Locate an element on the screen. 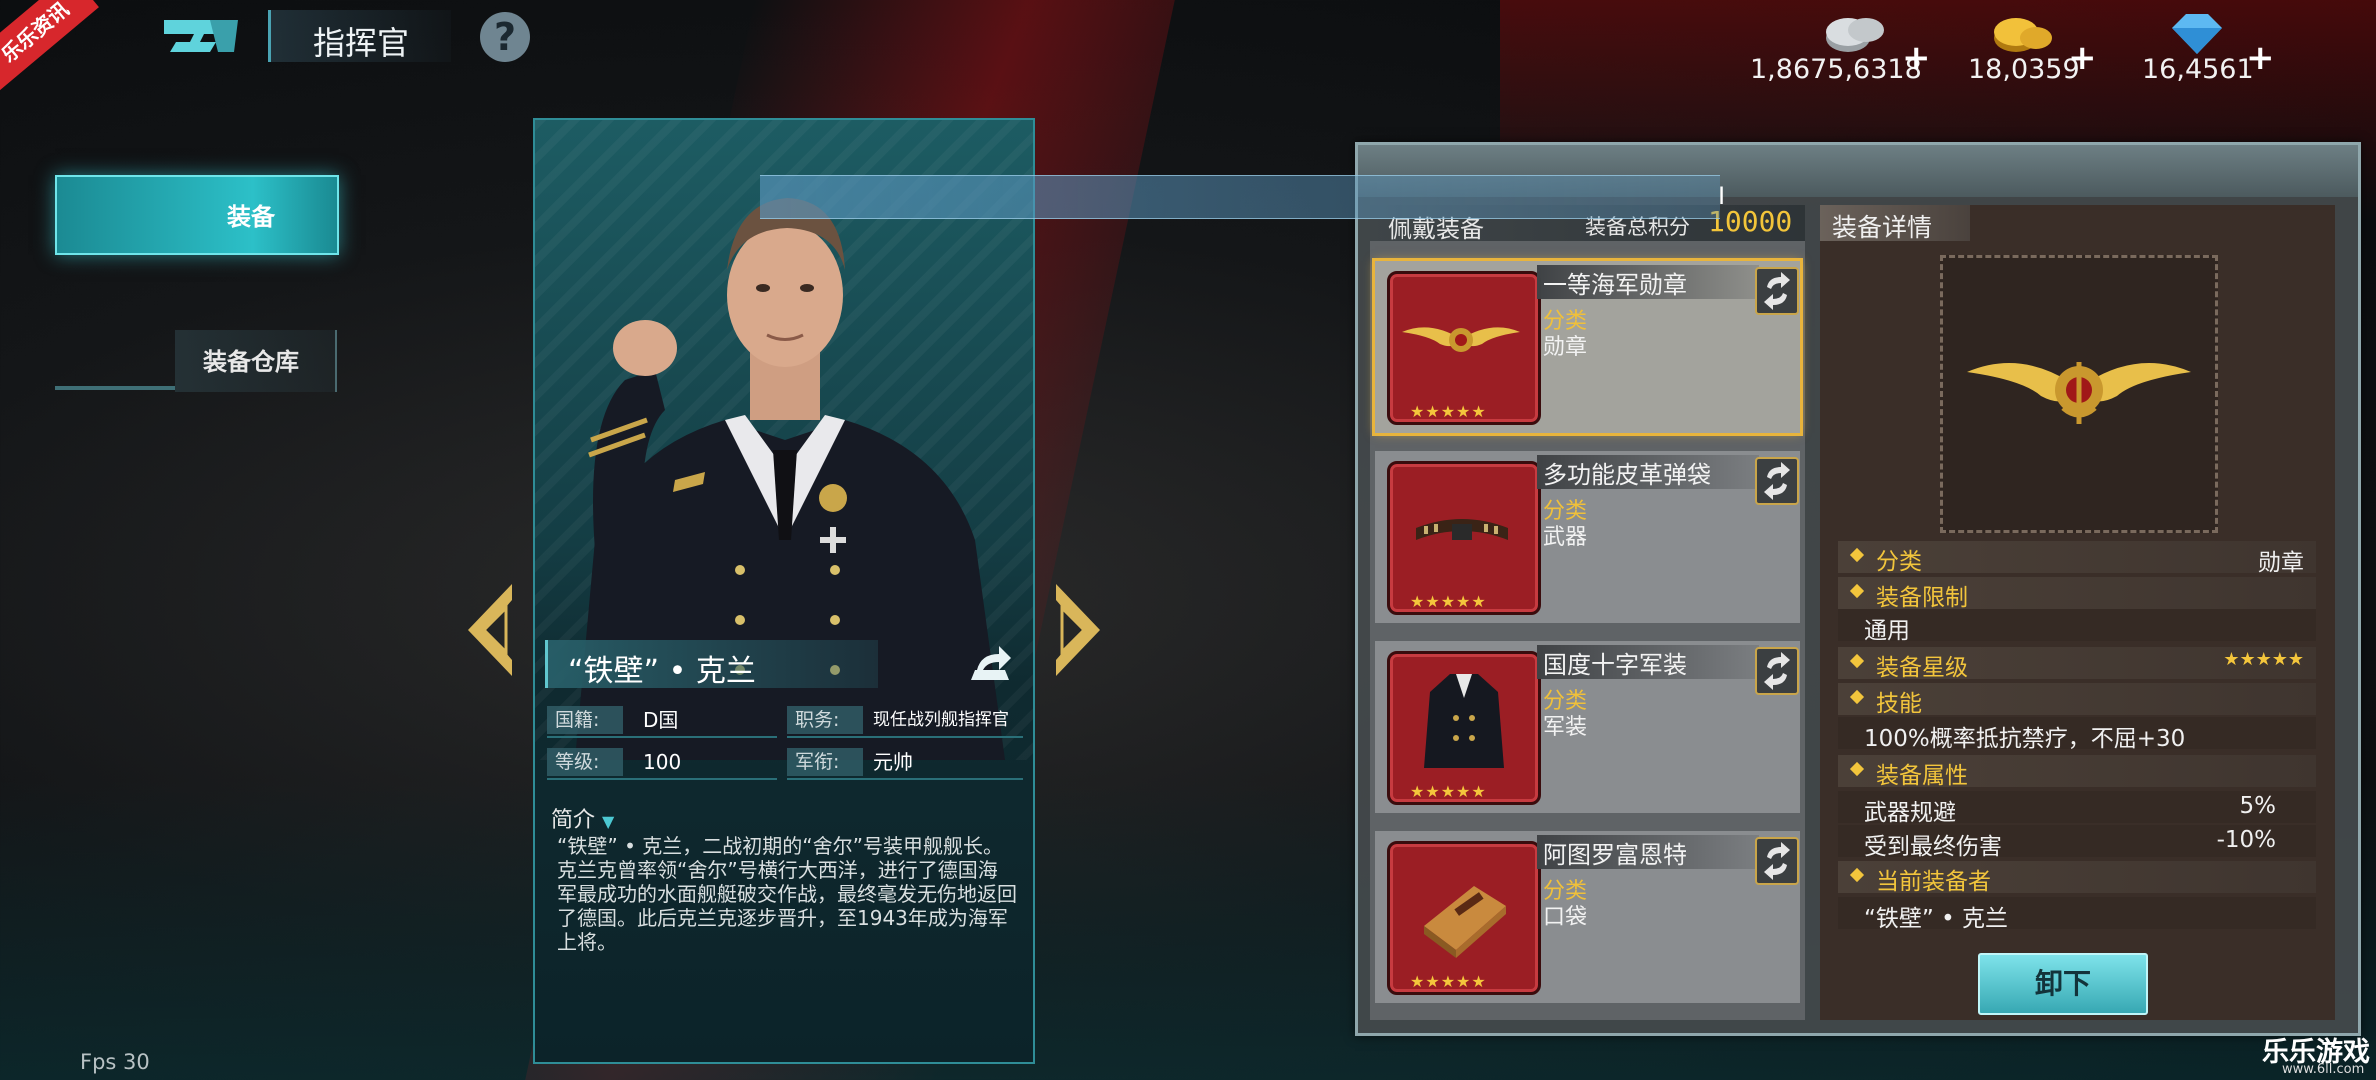 The width and height of the screenshot is (2376, 1080). page-title-box: 指挥官 is located at coordinates (359, 36).